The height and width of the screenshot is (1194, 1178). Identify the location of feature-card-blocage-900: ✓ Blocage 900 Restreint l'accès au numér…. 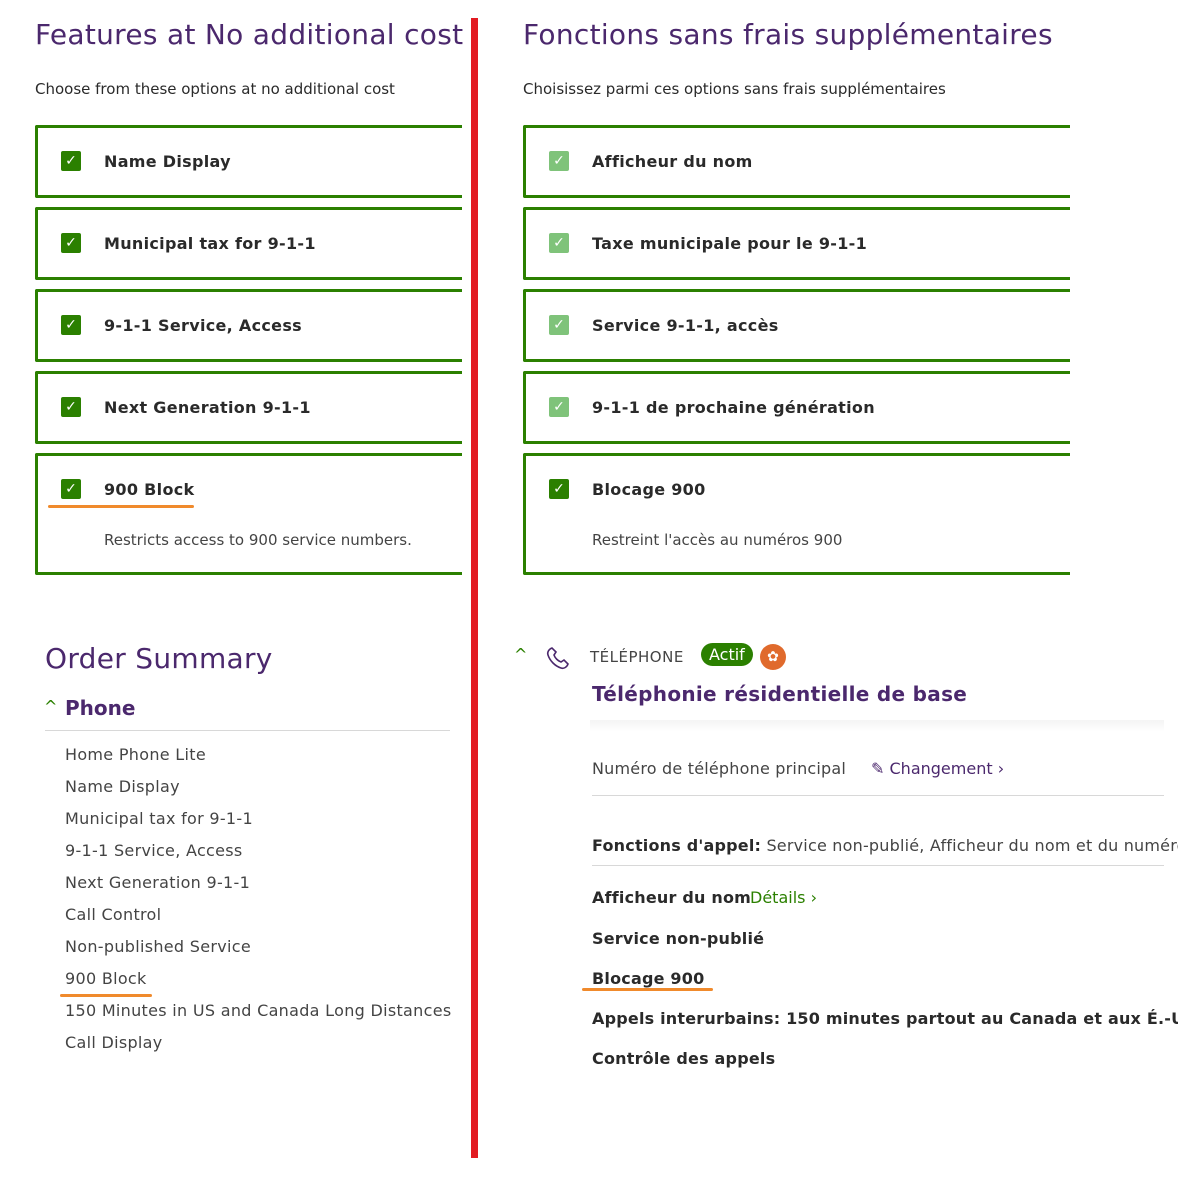
(796, 514).